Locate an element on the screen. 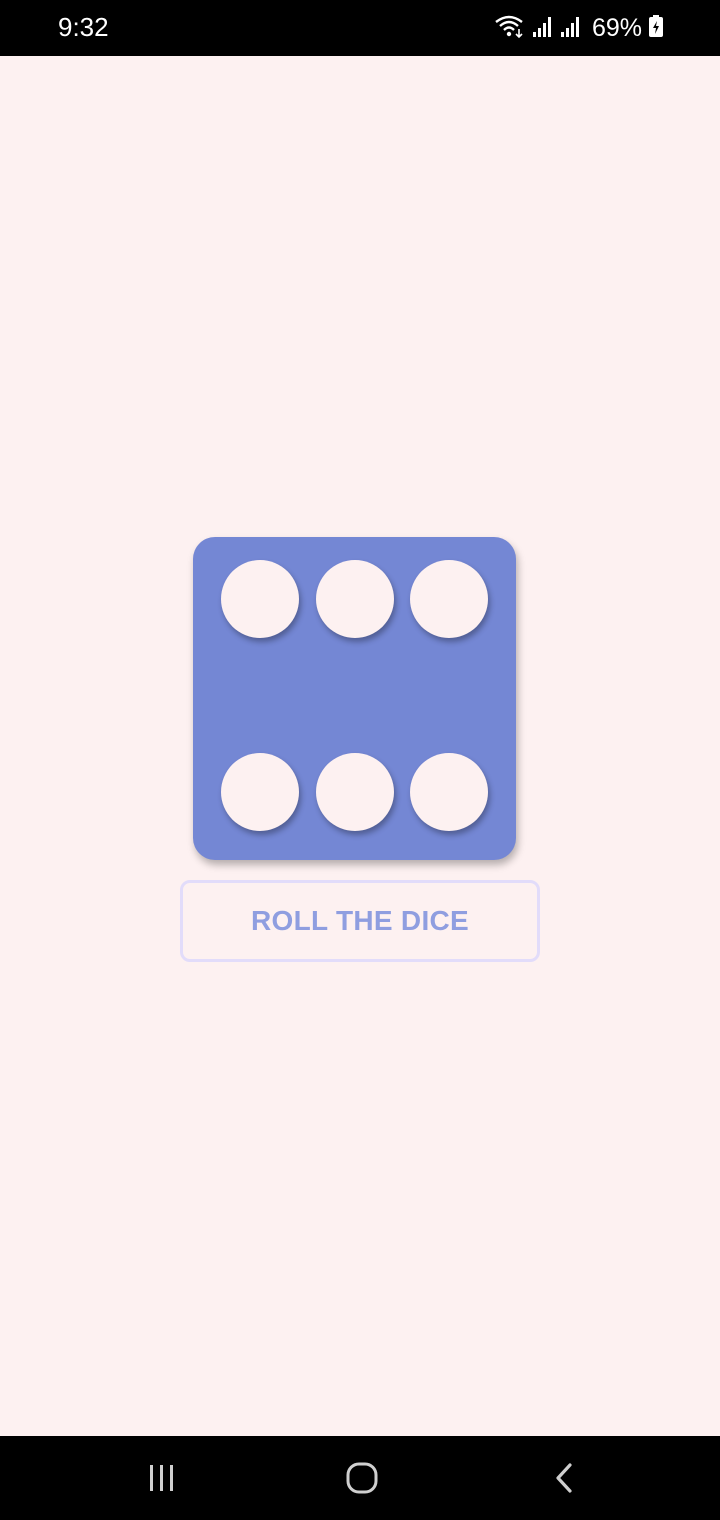 Image resolution: width=720 pixels, height=1520 pixels. recent-apps-icon is located at coordinates (162, 1478).